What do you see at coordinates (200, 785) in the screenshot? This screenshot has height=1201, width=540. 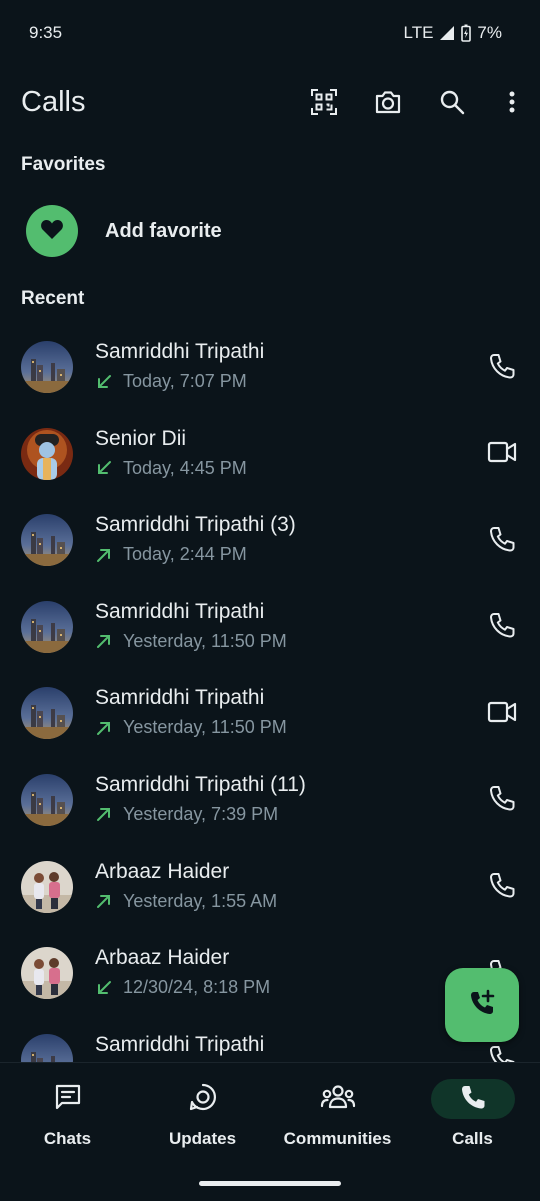 I see `contact-name: Samriddhi Tripathi (11)` at bounding box center [200, 785].